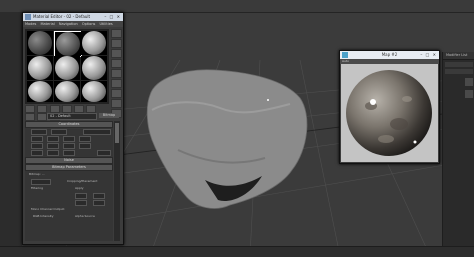  Describe the element at coordinates (66, 109) in the screenshot. I see `reset-map-button` at that location.